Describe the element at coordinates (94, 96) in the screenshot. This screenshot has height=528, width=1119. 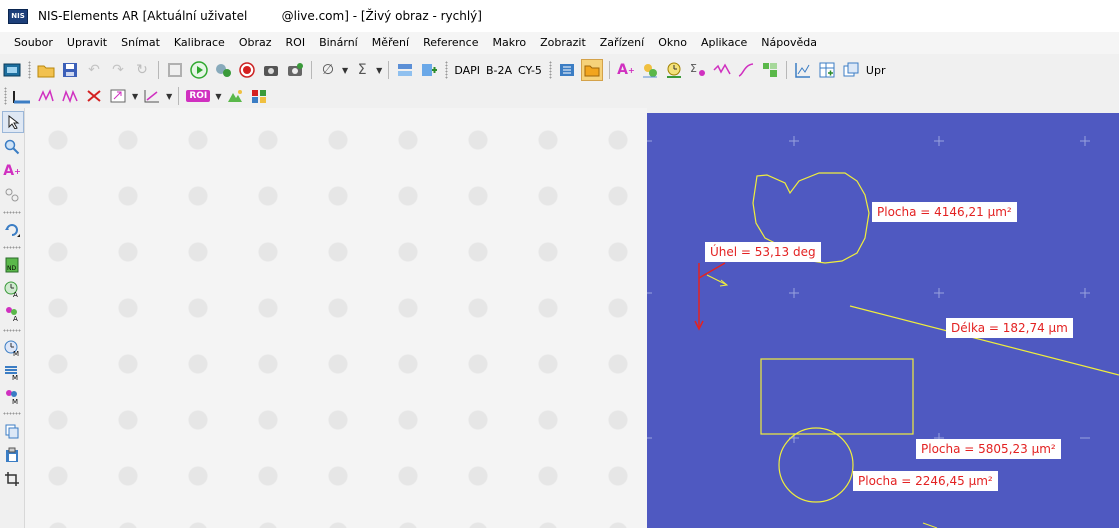
I see `delete-measure-icon` at that location.